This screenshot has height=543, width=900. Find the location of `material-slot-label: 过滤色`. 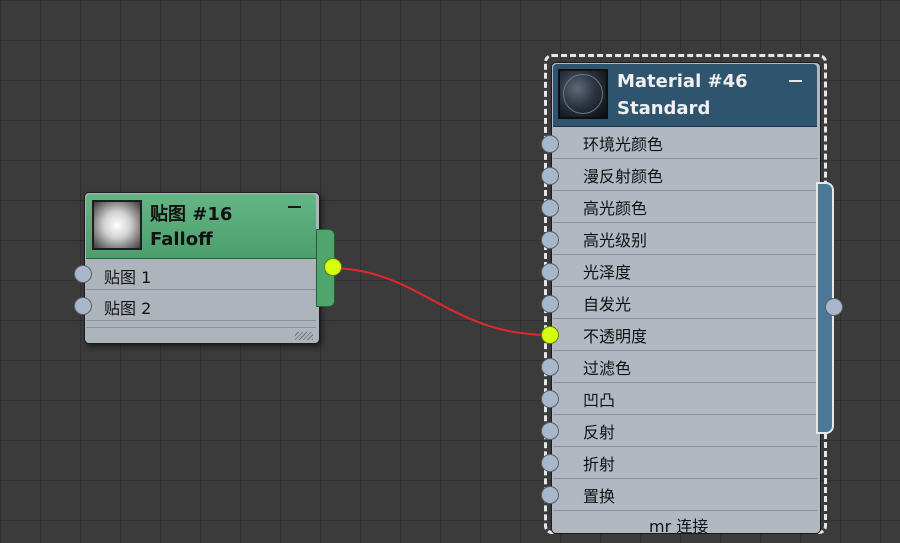

material-slot-label: 过滤色 is located at coordinates (607, 368).